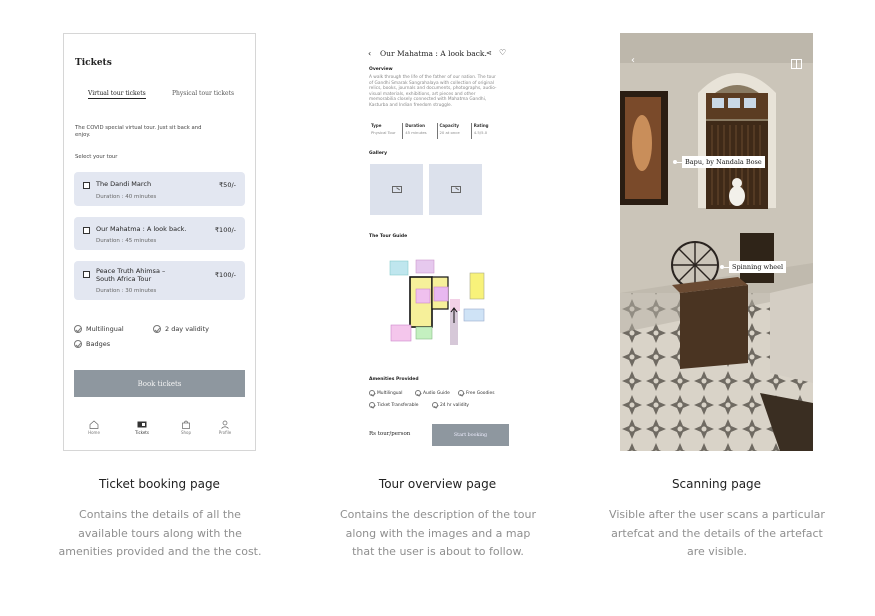  I want to click on stat-value: 20 at once, so click(449, 132).